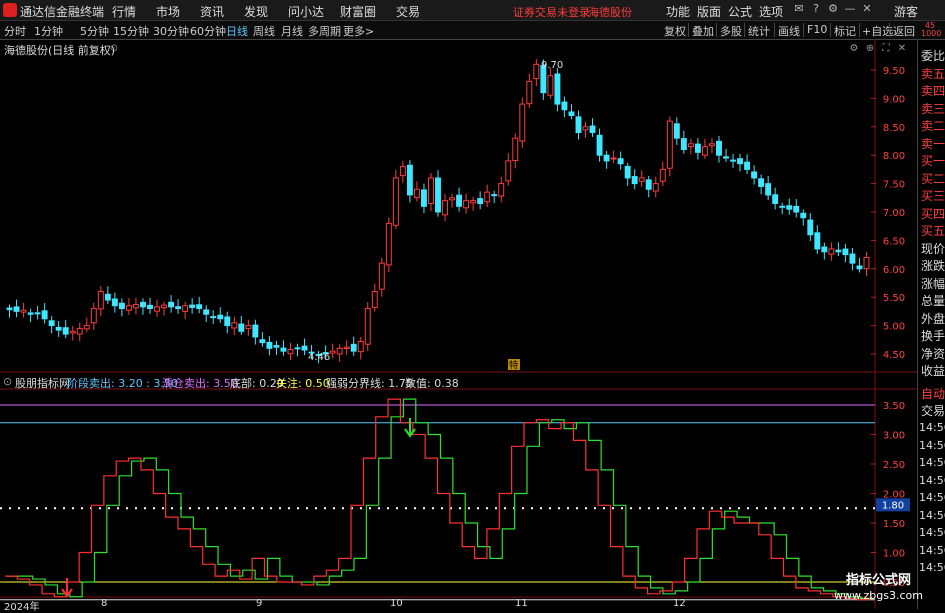  I want to click on price-tick-label: 7.50, so click(894, 185).